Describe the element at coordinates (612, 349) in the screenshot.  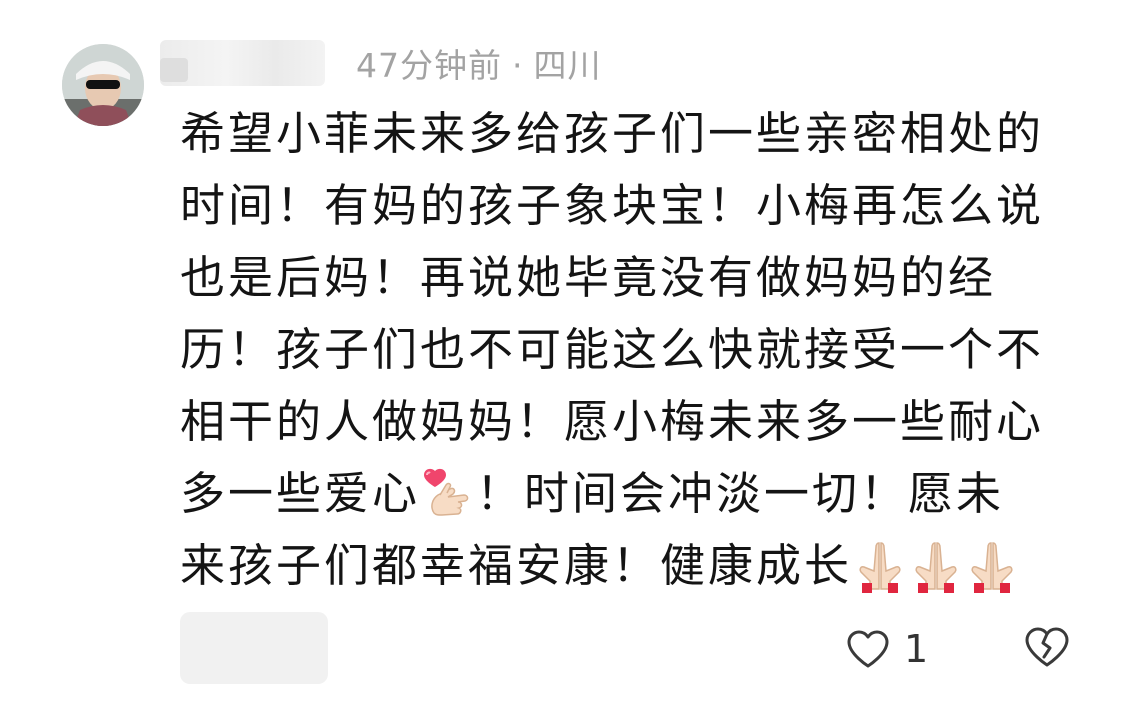
I see `comment-line: 历！孩子们也不可能这么快就接受一个不` at that location.